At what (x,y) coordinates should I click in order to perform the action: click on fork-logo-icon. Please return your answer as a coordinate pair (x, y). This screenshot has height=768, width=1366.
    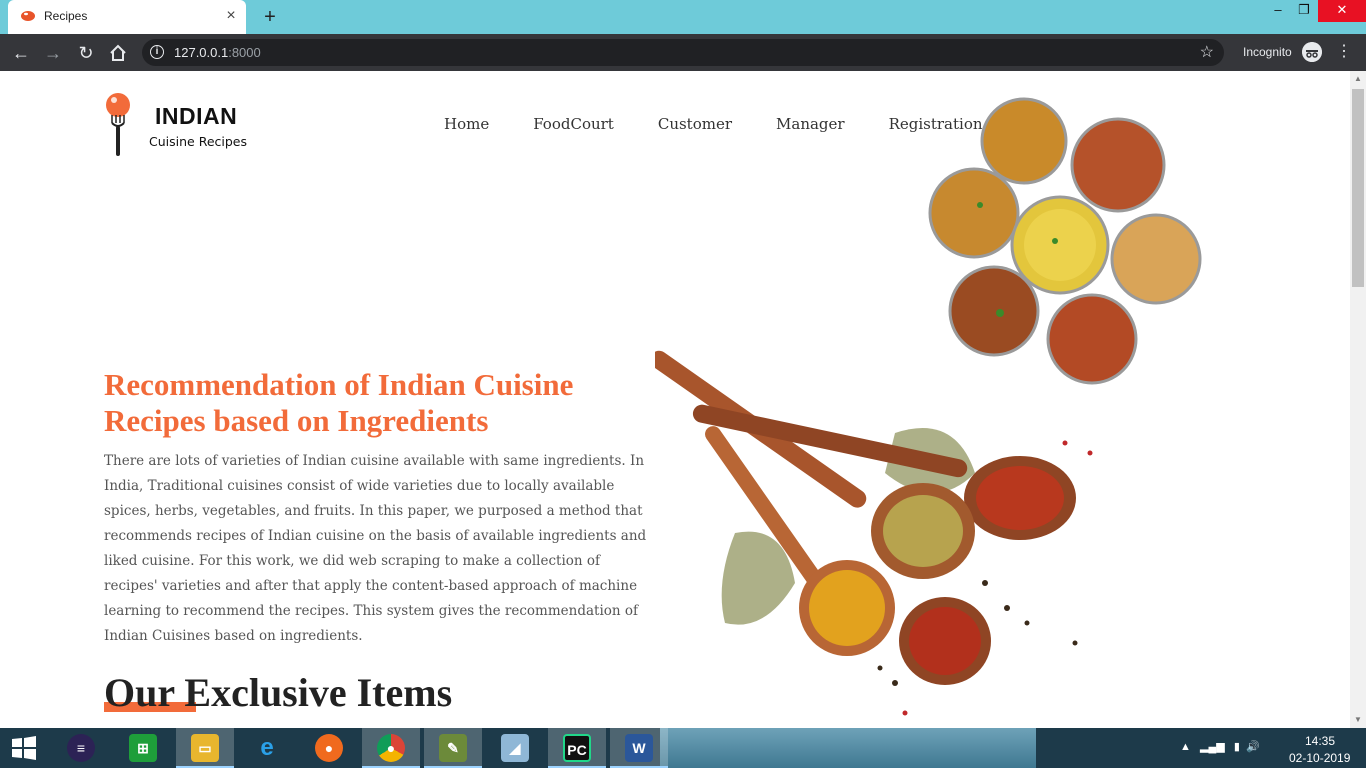
    Looking at the image, I should click on (118, 124).